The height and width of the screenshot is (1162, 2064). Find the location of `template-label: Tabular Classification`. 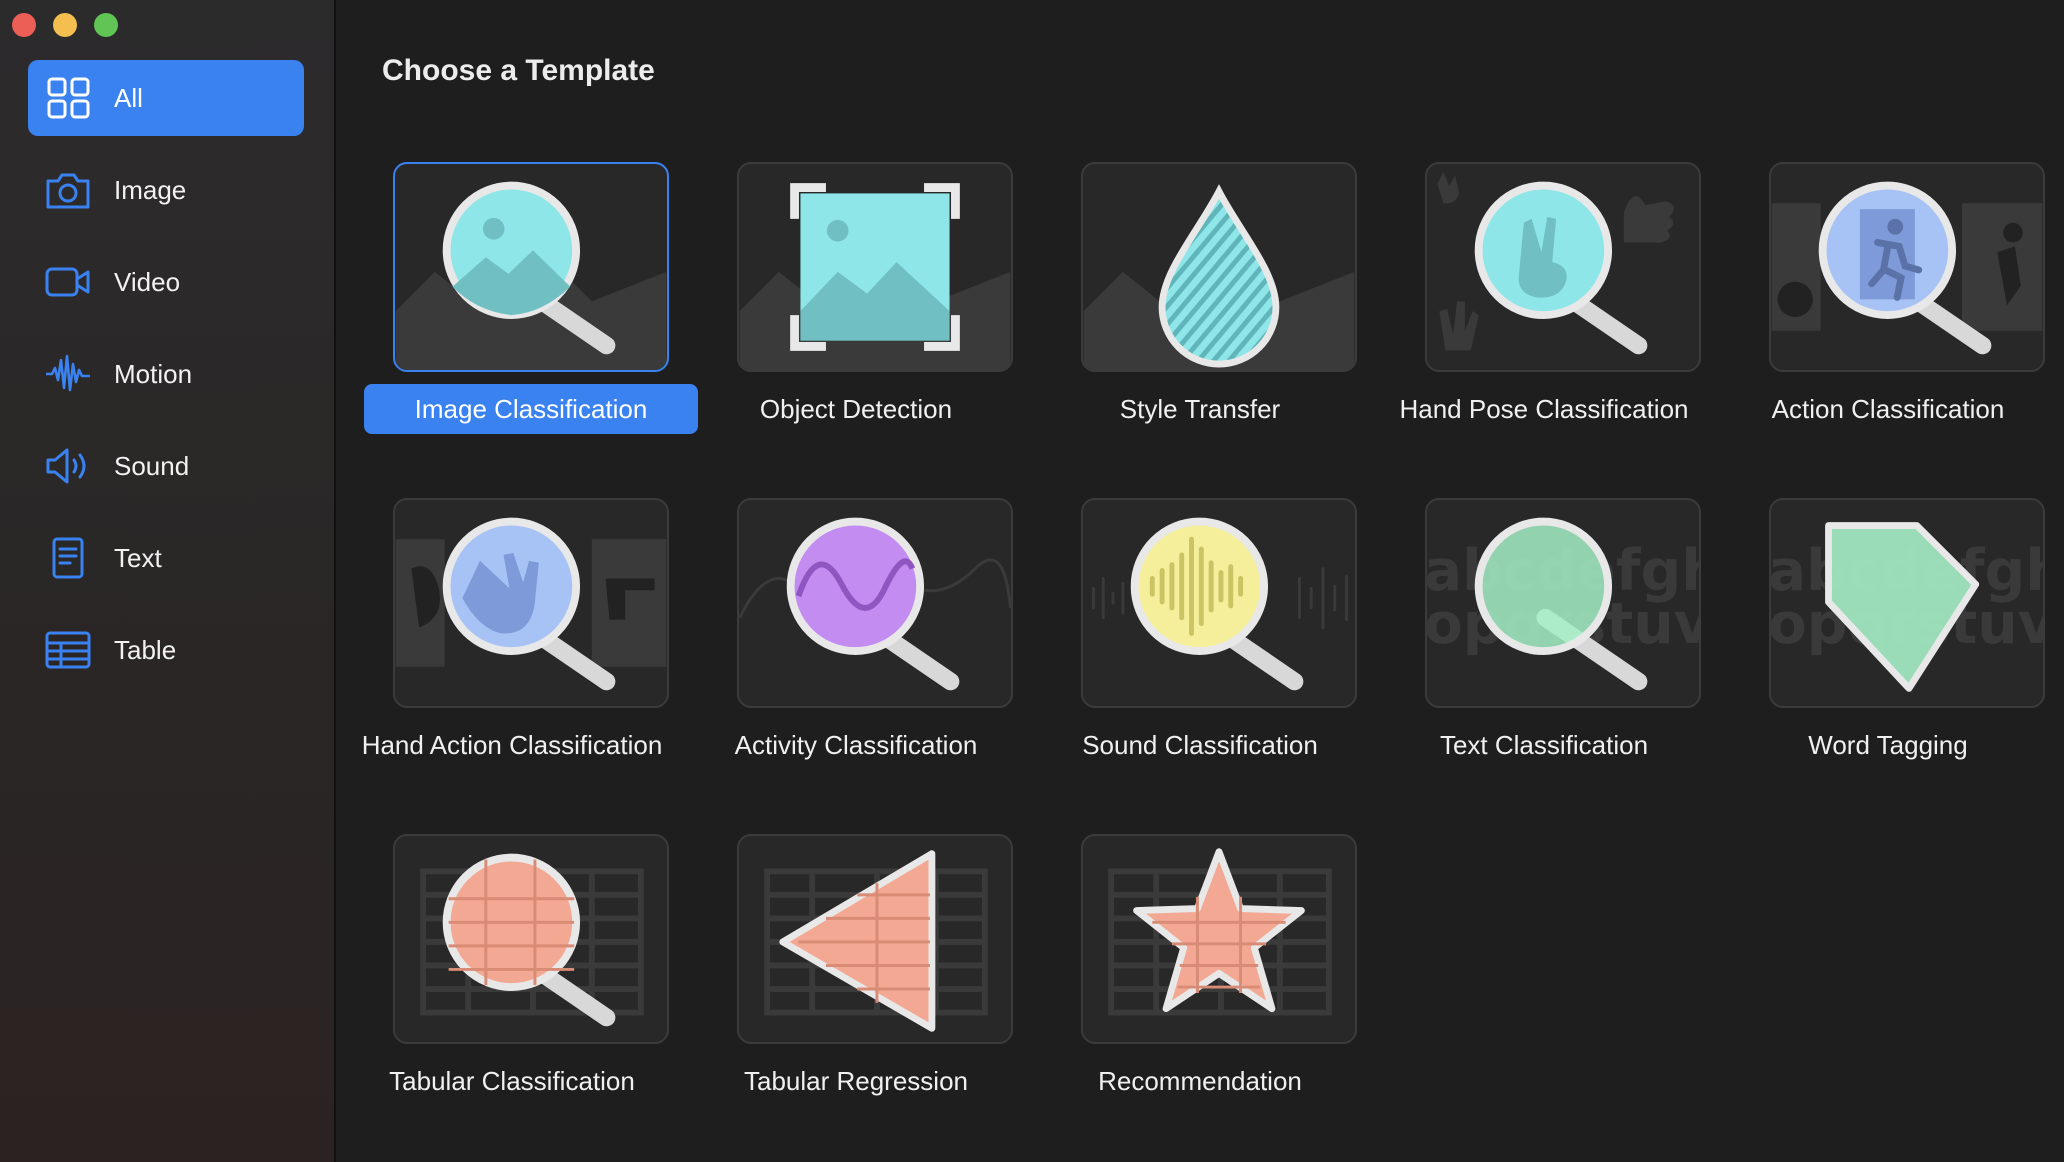

template-label: Tabular Classification is located at coordinates (512, 1081).